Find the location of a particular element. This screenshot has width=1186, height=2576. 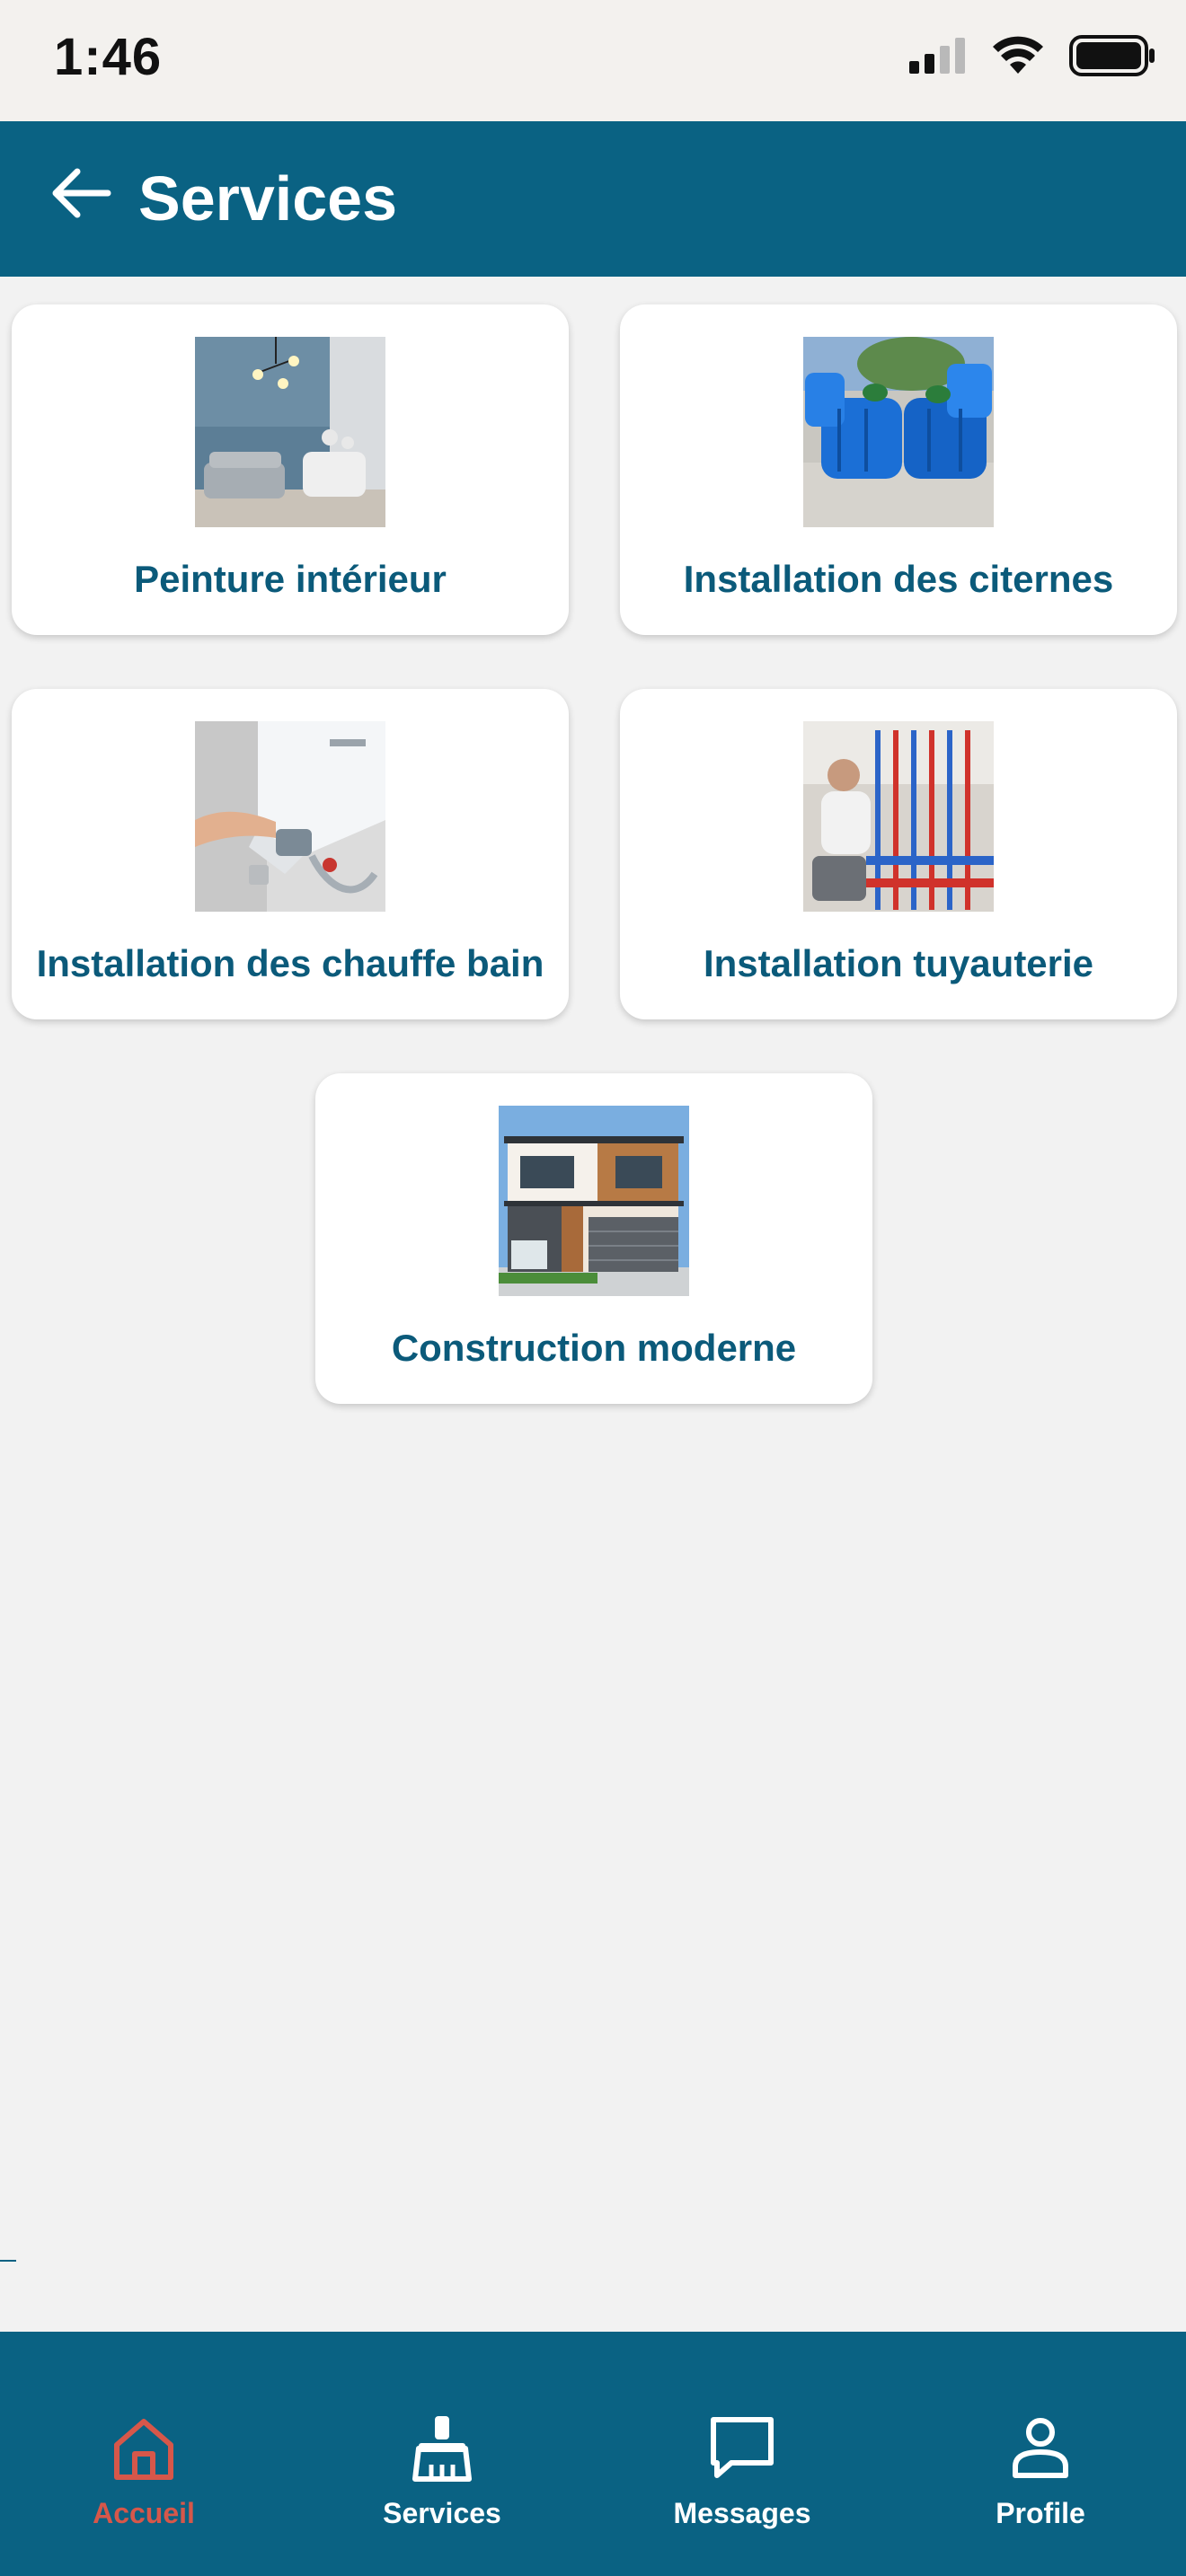

service-card-chauffe-bain: Installation des chauffe bain is located at coordinates (290, 854).